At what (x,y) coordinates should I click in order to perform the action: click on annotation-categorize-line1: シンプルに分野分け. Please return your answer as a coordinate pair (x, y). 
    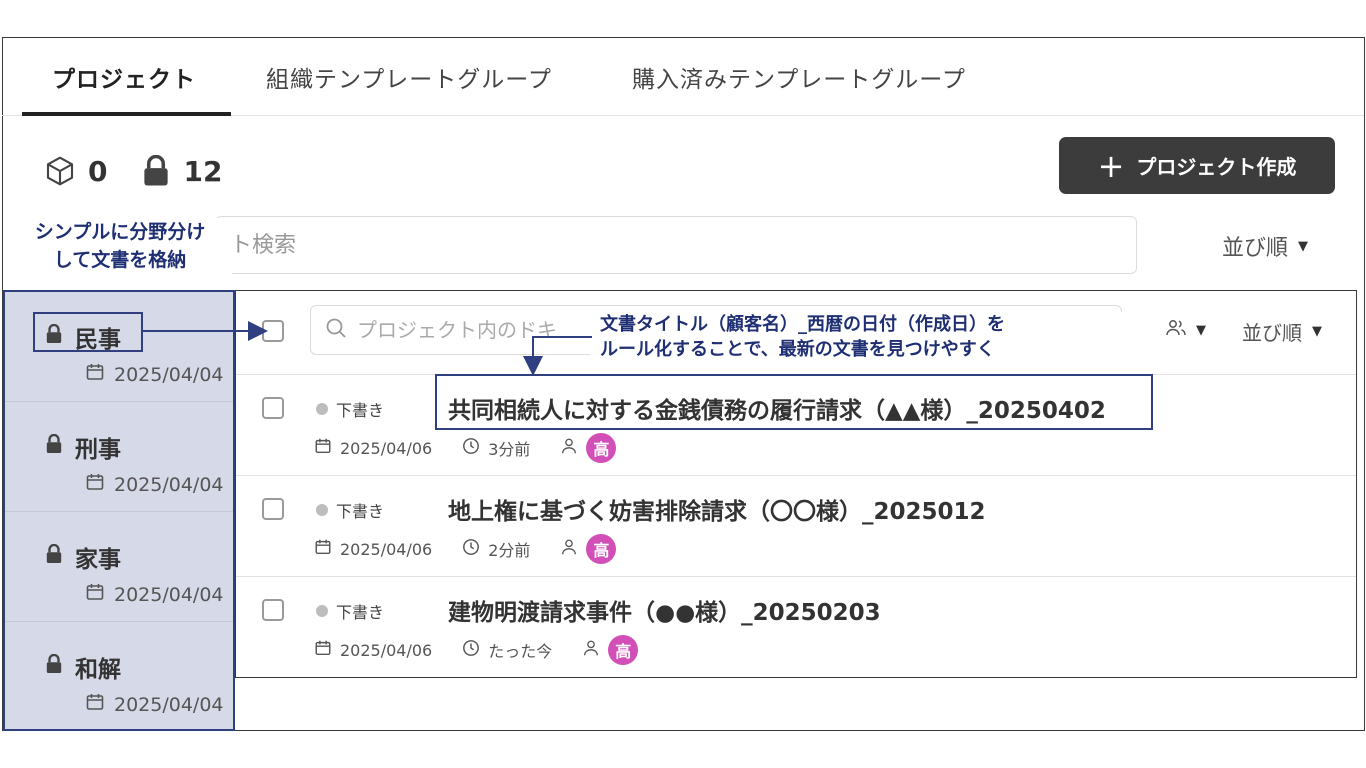
    Looking at the image, I should click on (120, 232).